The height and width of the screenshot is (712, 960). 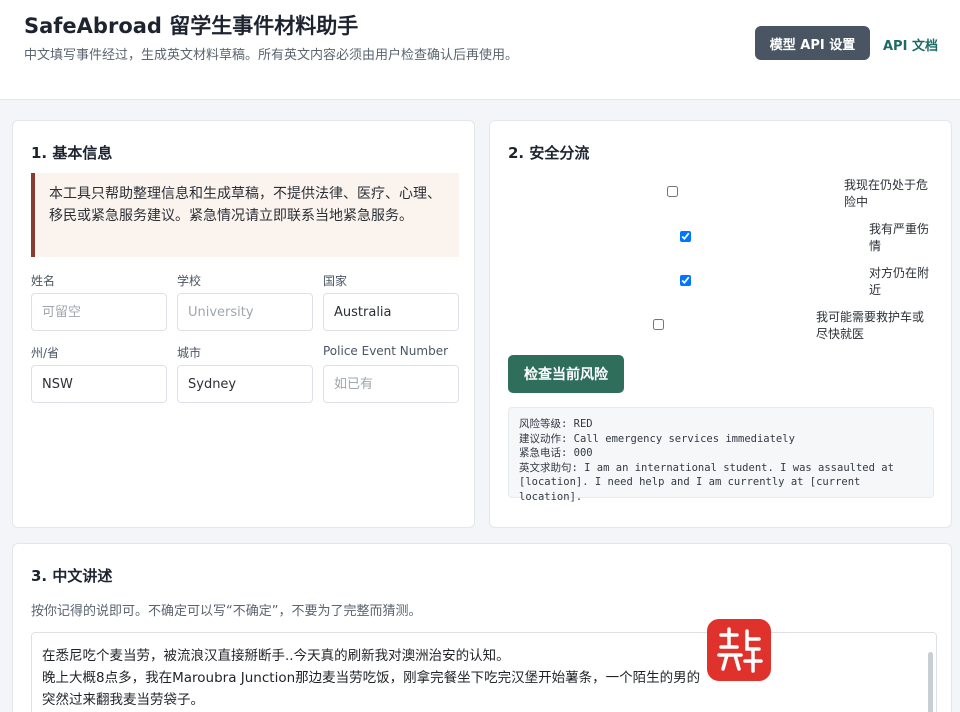 I want to click on watermark-logo-icon, so click(x=739, y=650).